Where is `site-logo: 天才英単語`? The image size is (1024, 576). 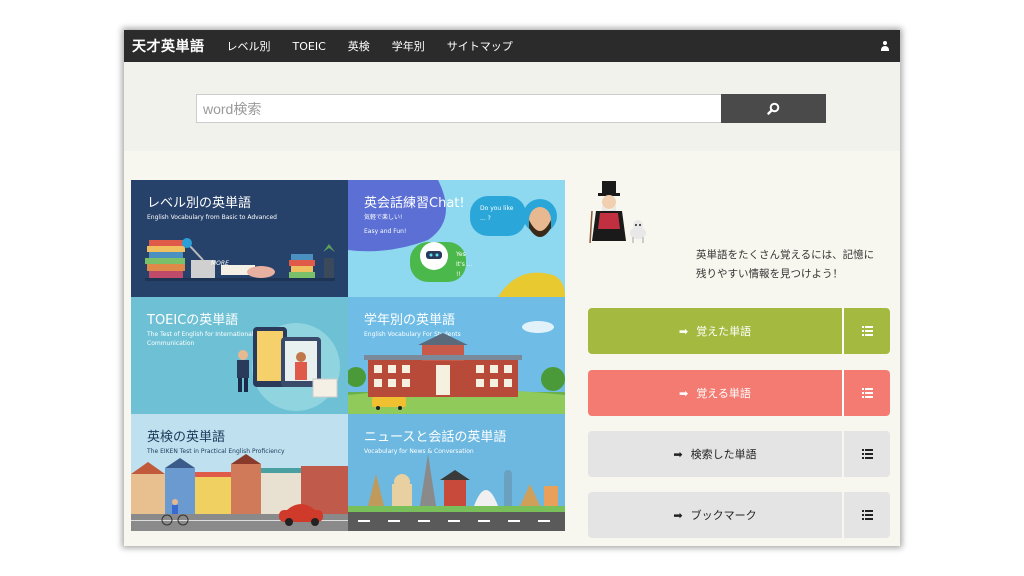
site-logo: 天才英単語 is located at coordinates (168, 46).